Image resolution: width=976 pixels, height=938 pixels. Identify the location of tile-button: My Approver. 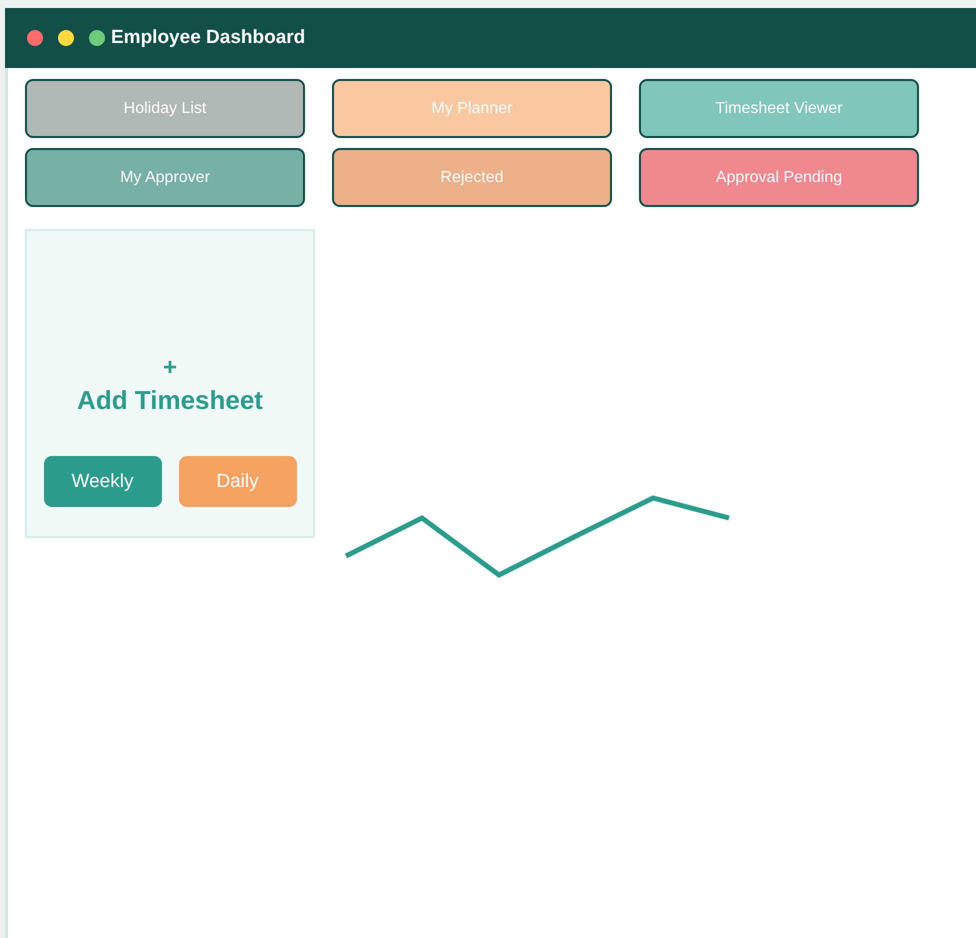
(165, 177).